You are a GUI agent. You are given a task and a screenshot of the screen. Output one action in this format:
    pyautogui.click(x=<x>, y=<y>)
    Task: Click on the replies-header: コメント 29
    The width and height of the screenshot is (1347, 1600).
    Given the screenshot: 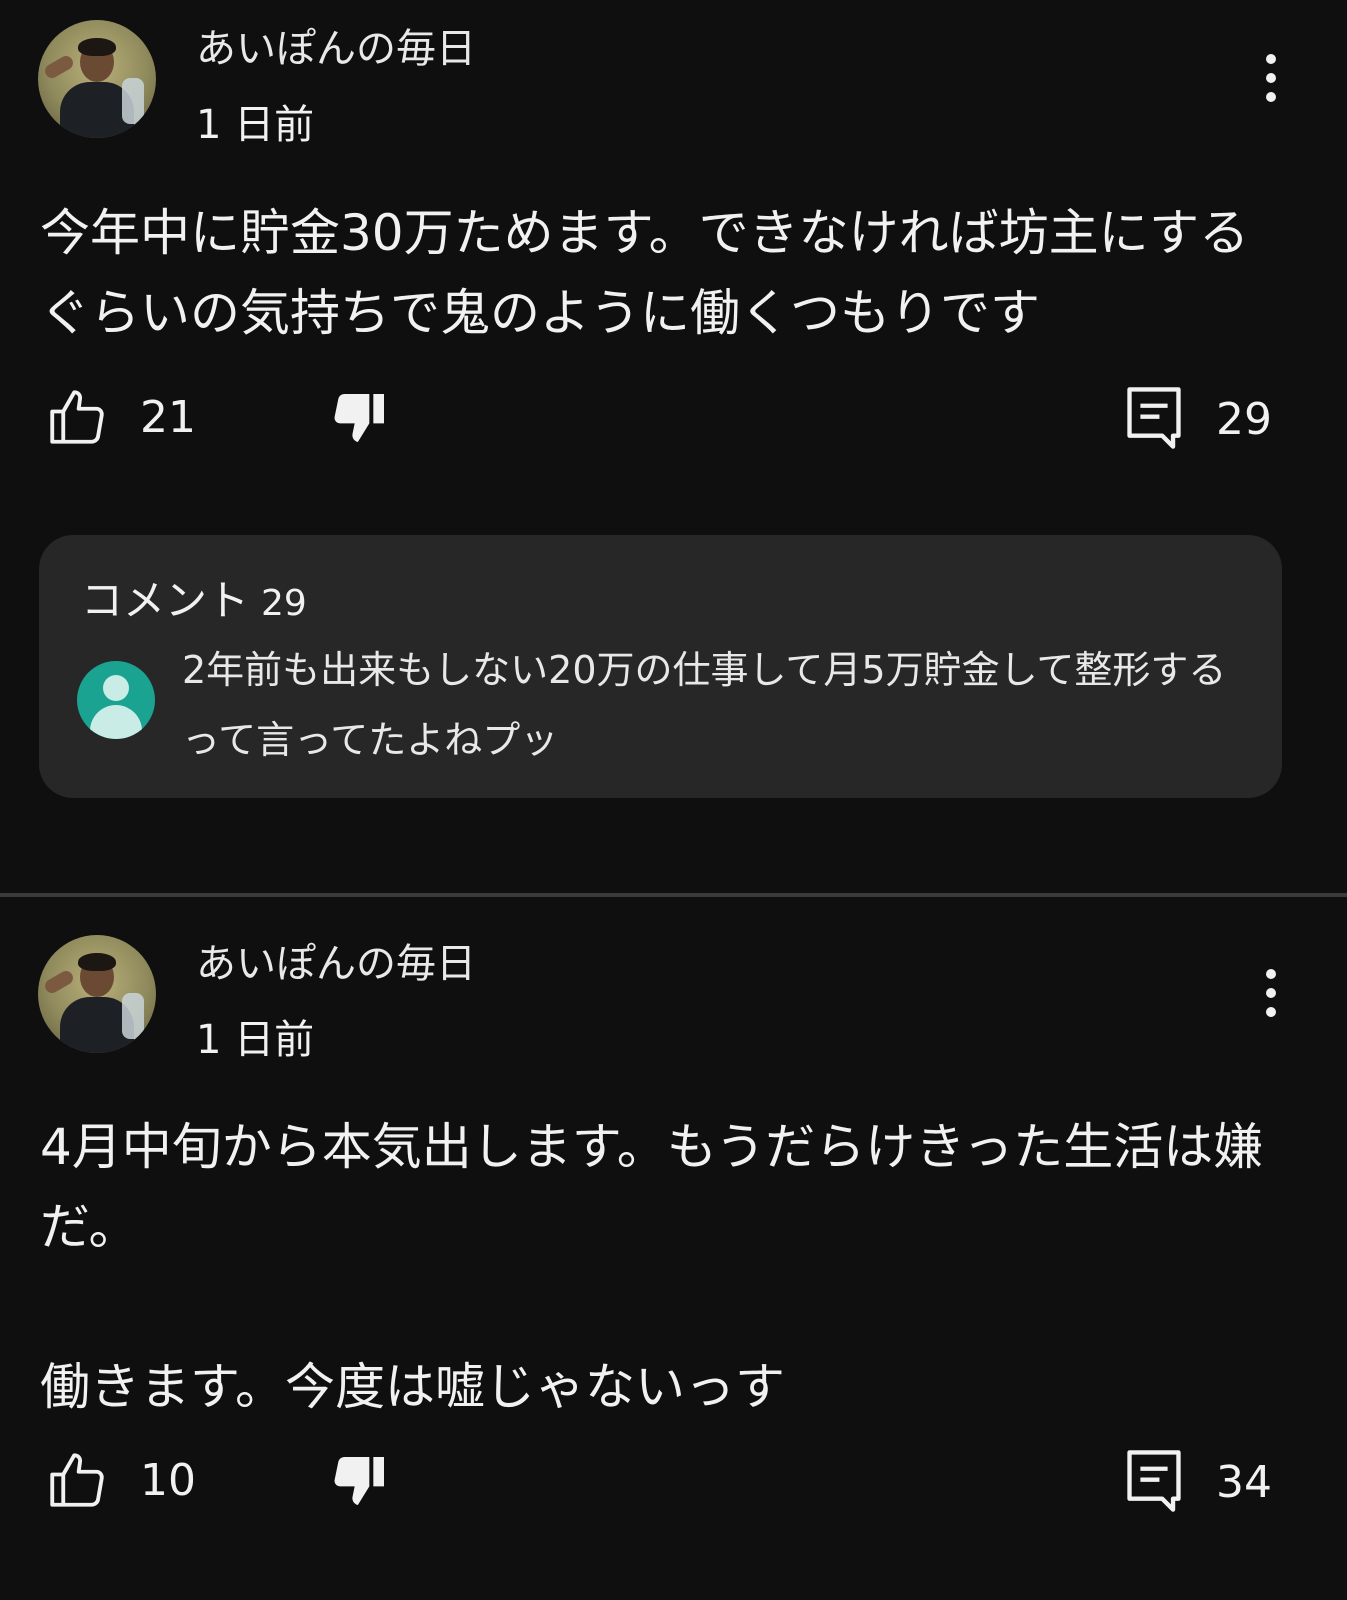 What is the action you would take?
    pyautogui.click(x=194, y=597)
    